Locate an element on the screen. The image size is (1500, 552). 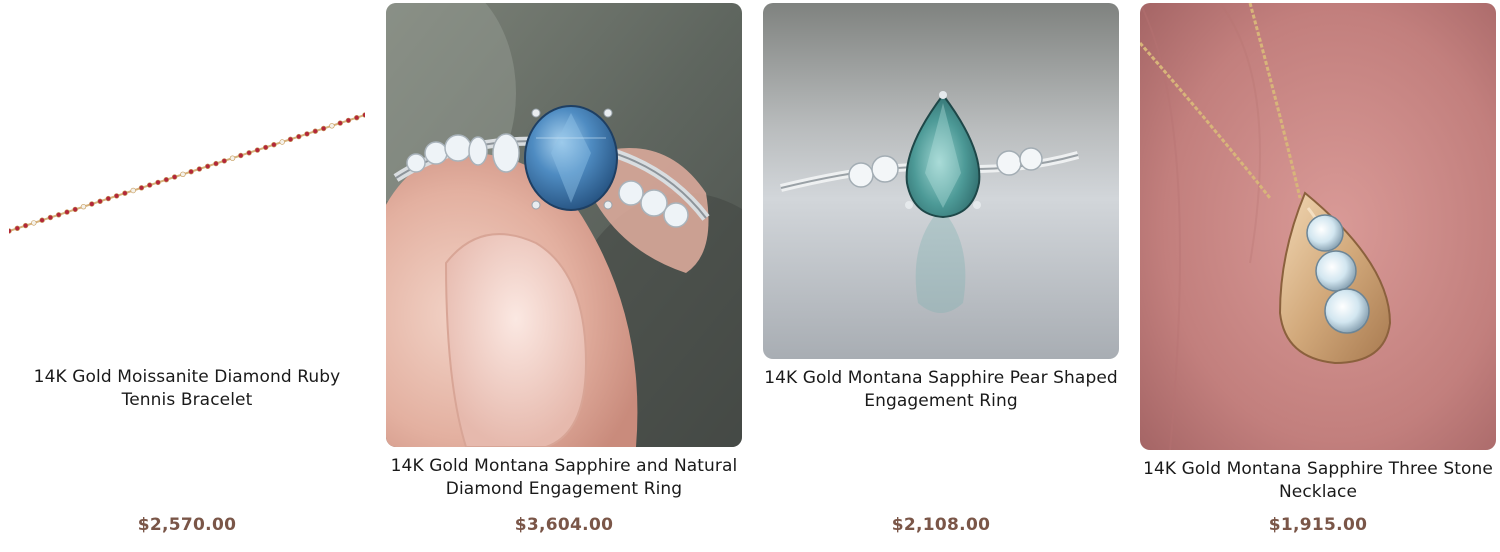
product-price: $1,915.00 is located at coordinates (1318, 525).